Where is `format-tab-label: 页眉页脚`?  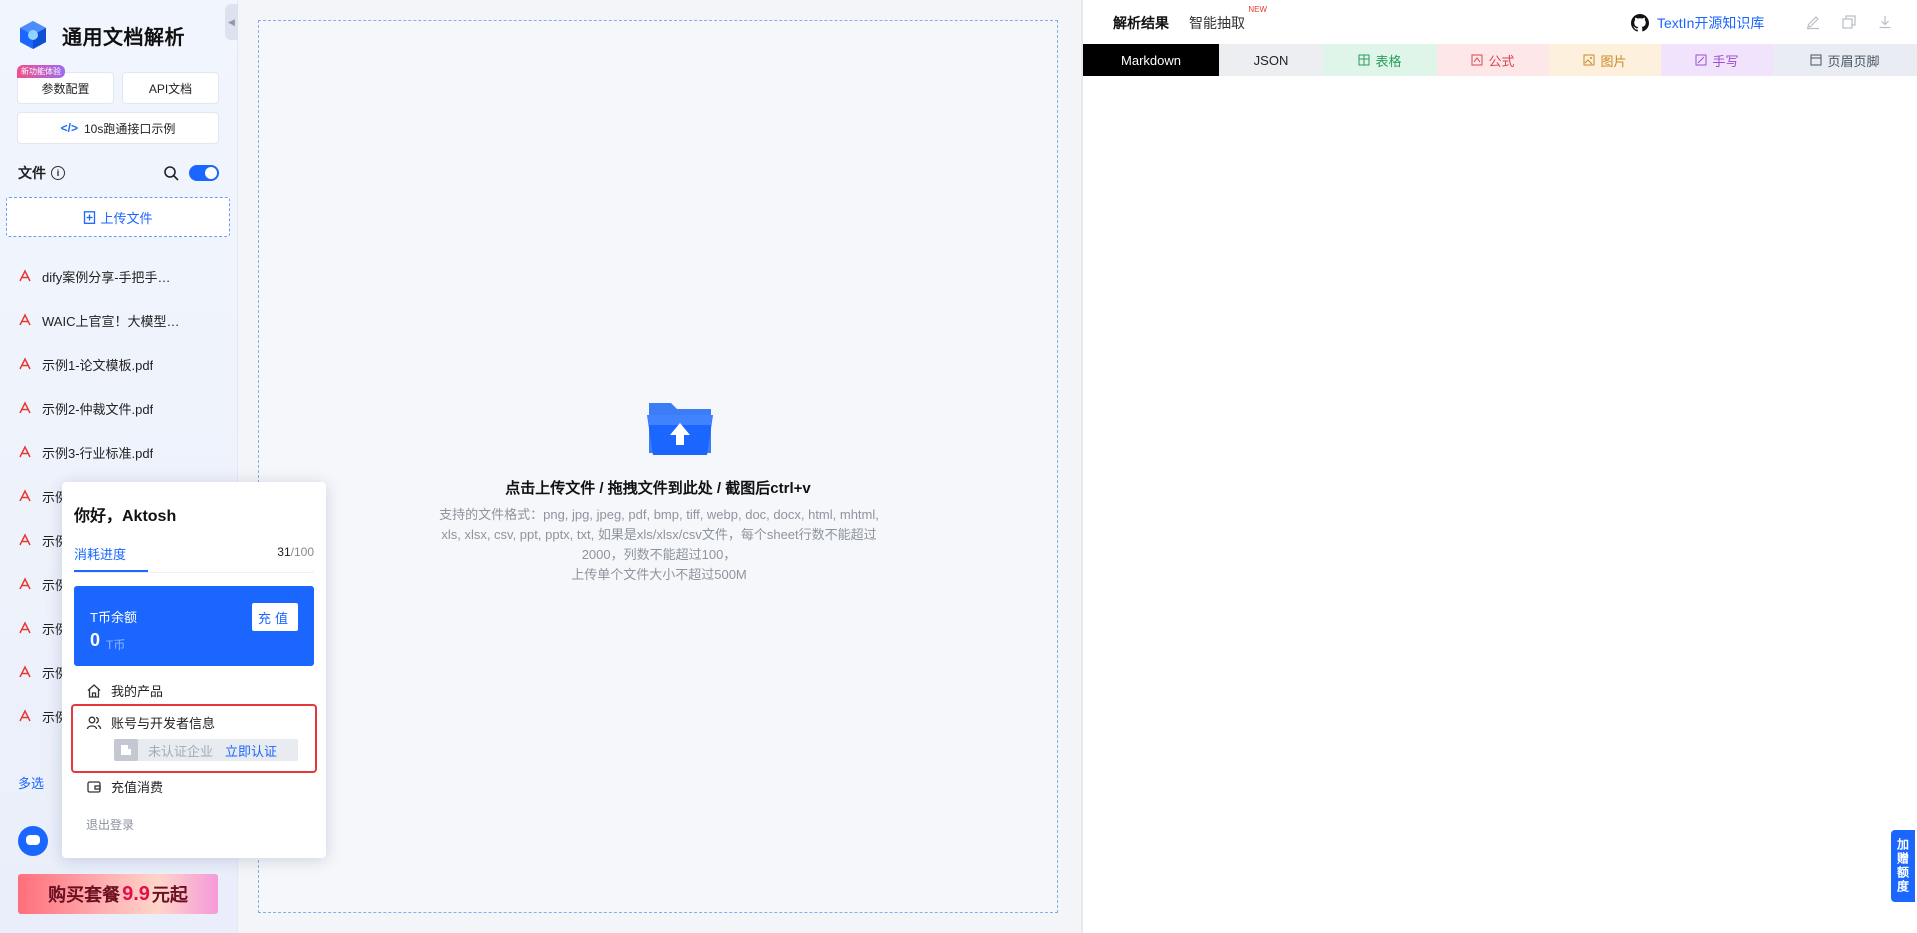
format-tab-label: 页眉页脚 is located at coordinates (1853, 61).